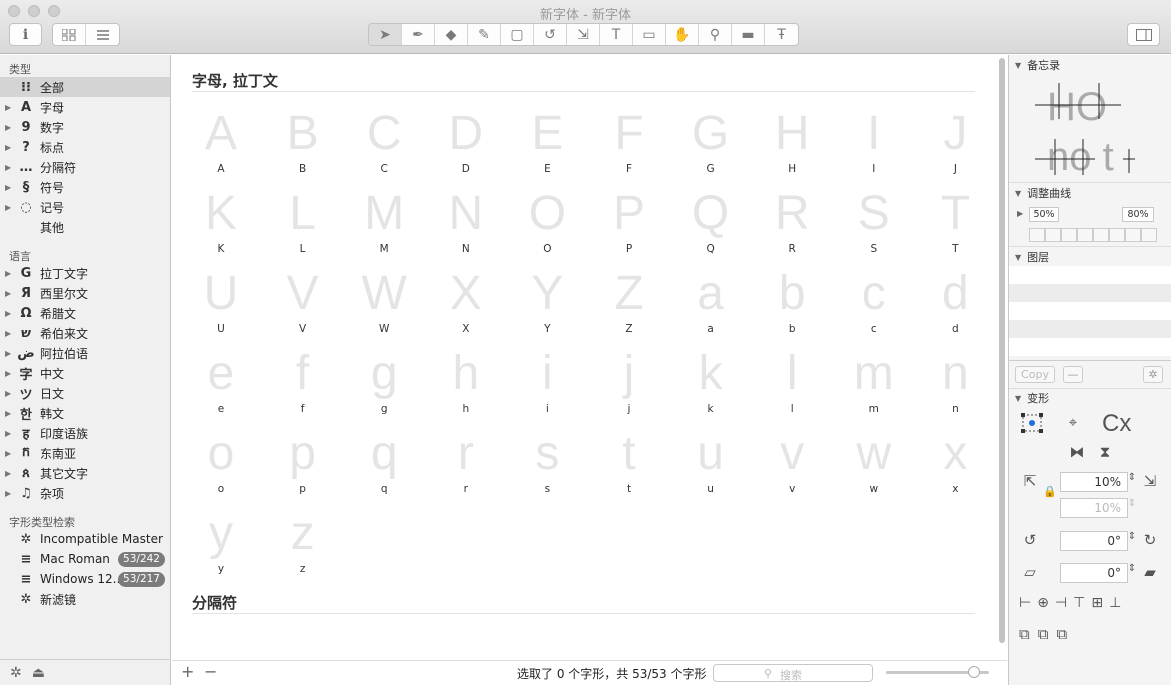  I want to click on rotate-cw-icon: ↻, so click(1150, 540).